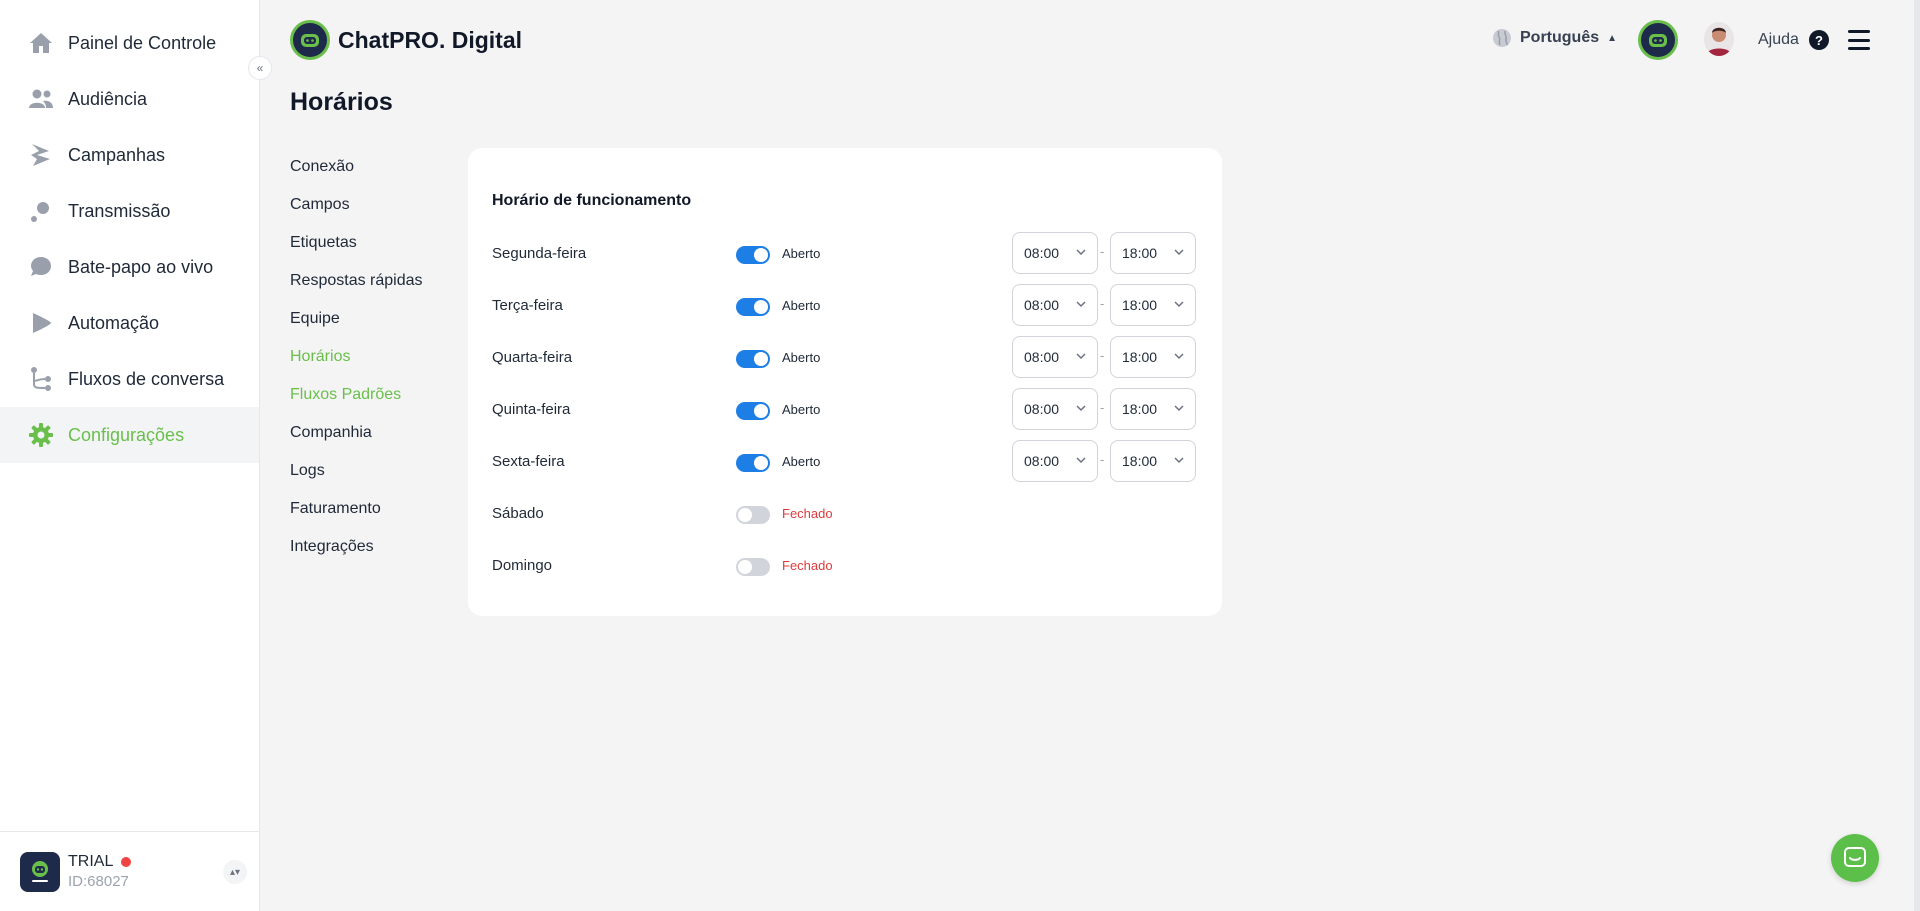  What do you see at coordinates (430, 39) in the screenshot?
I see `brand-name: ChatPRO. Digital` at bounding box center [430, 39].